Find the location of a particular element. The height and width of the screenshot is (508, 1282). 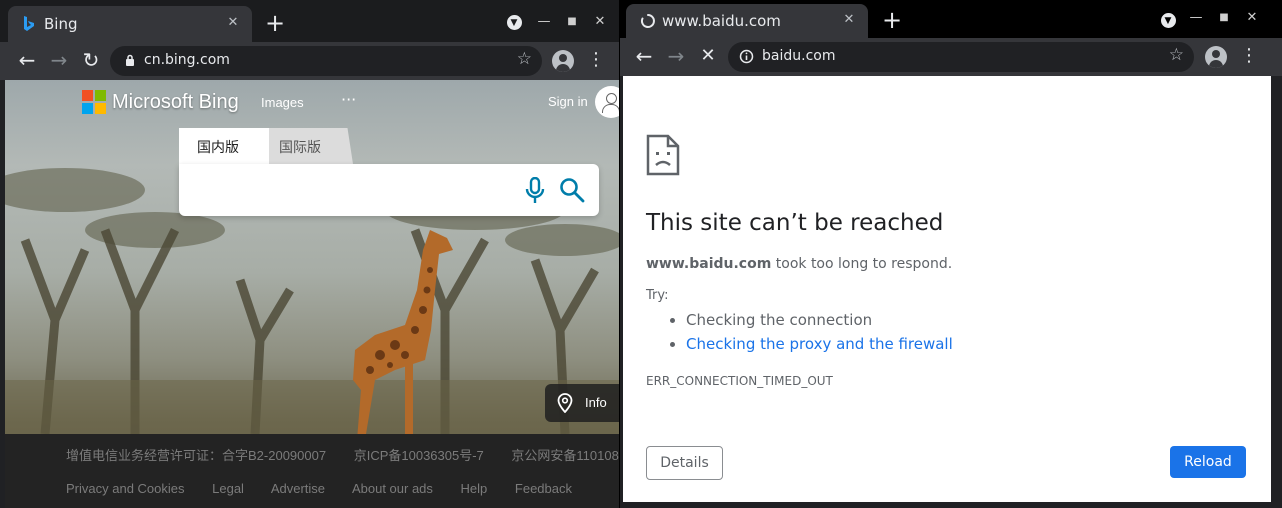

tab-title: Bing is located at coordinates (61, 24).